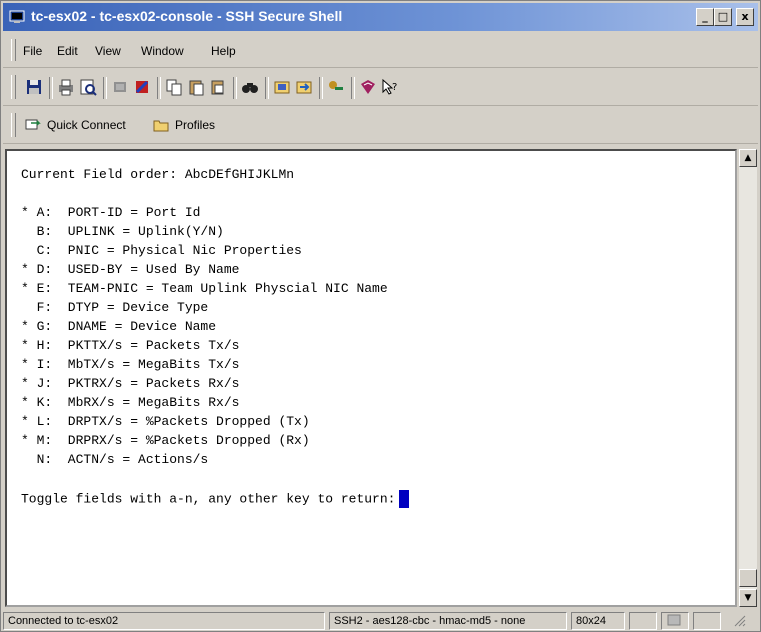 This screenshot has height=632, width=761. I want to click on quickbar-grip, so click(13, 125).